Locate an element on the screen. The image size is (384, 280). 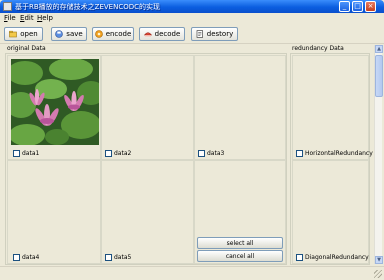
select-all-button: select all is located at coordinates (240, 243).